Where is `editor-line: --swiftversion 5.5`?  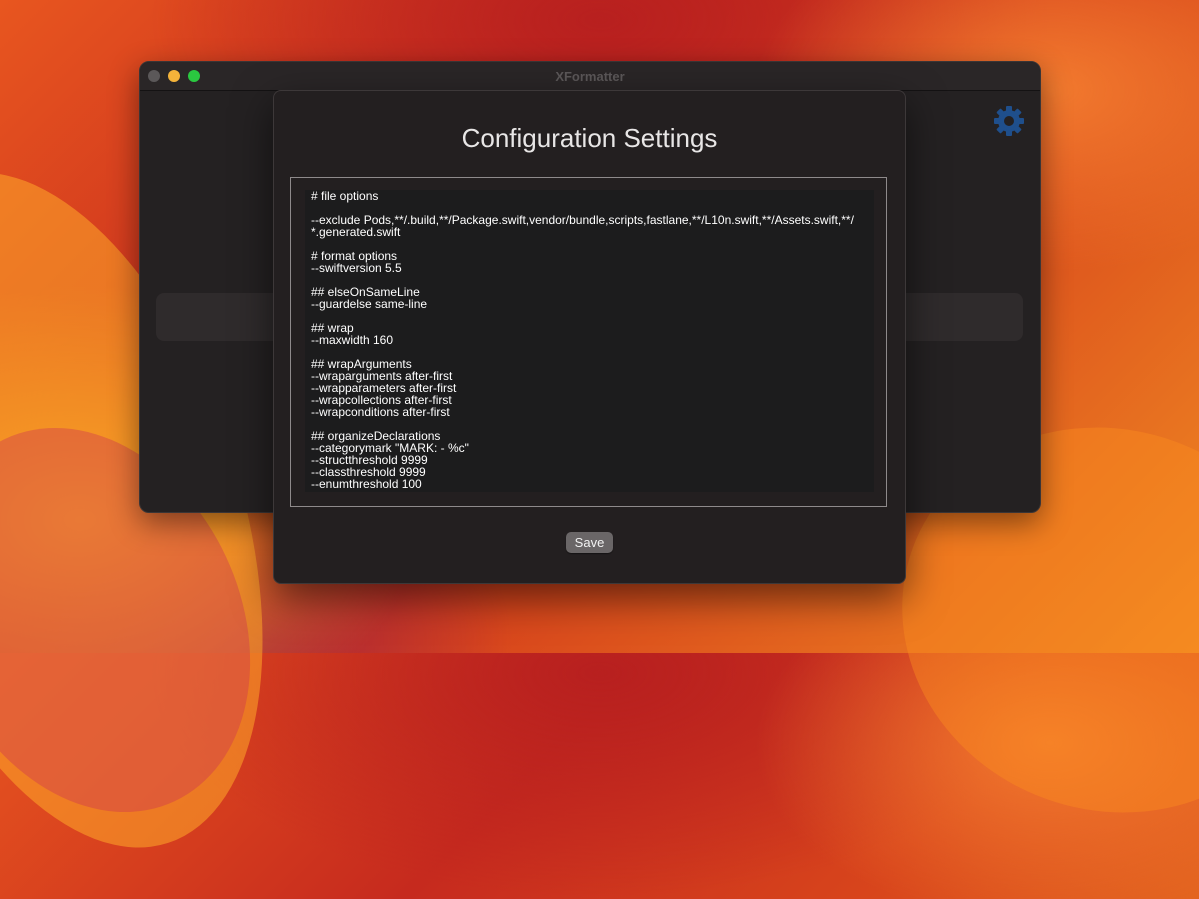 editor-line: --swiftversion 5.5 is located at coordinates (356, 268).